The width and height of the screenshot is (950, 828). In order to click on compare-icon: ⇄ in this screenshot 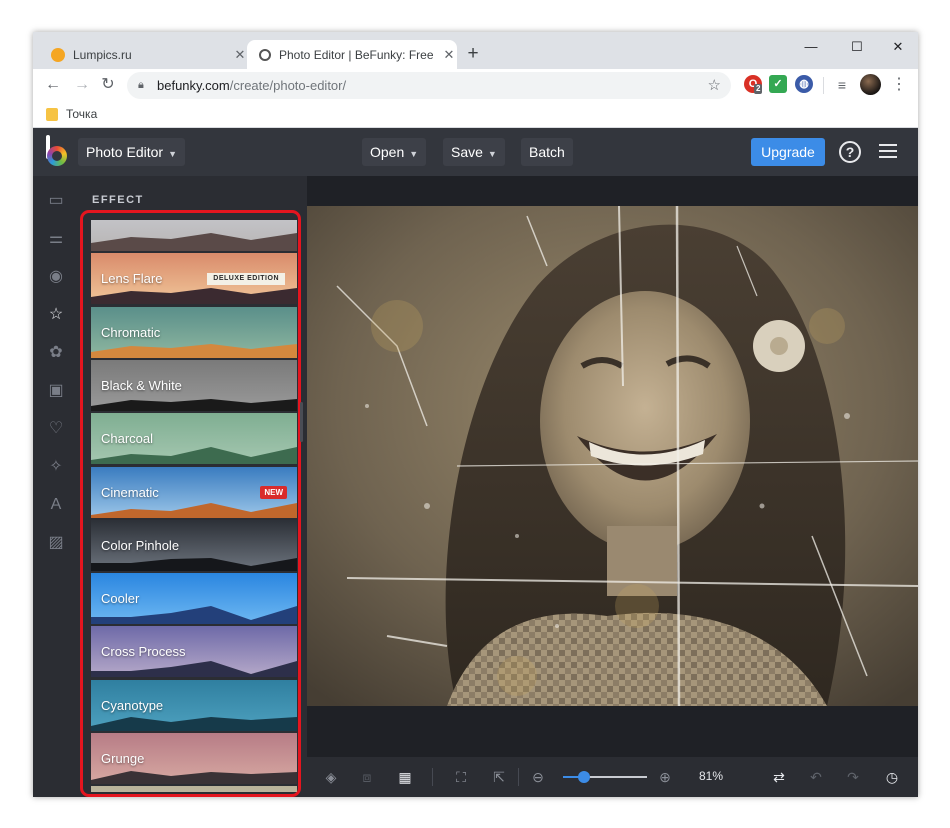, I will do `click(779, 777)`.